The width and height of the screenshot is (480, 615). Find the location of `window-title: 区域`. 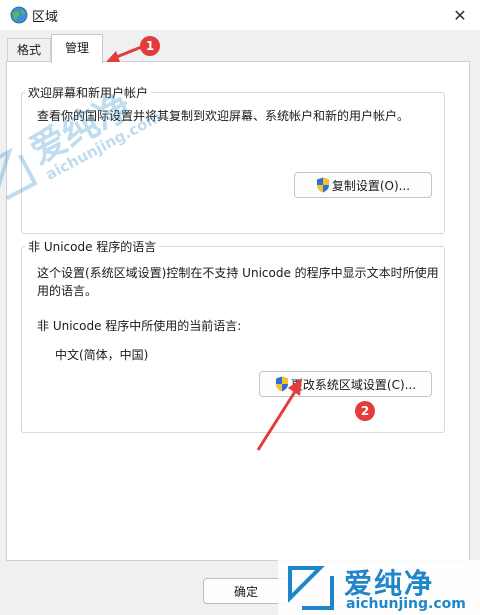

window-title: 区域 is located at coordinates (45, 17).